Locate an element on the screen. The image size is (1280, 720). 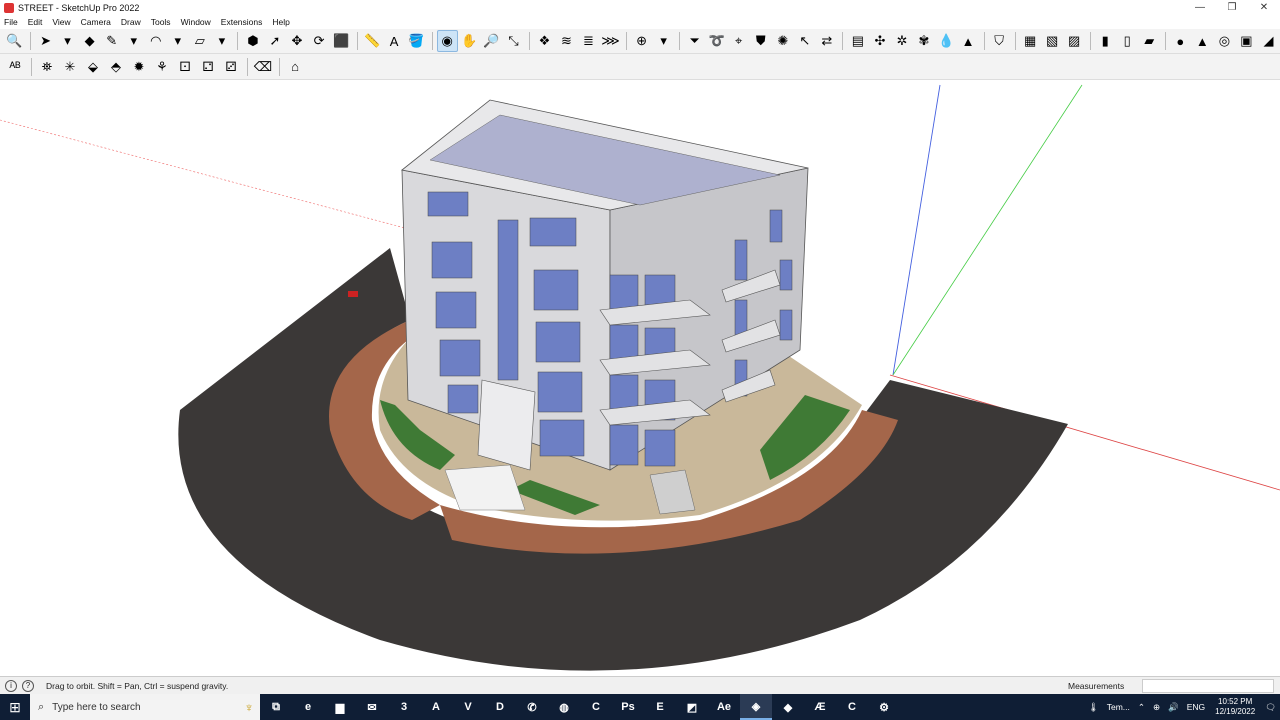
app-3-icon: 3 is located at coordinates (404, 707).